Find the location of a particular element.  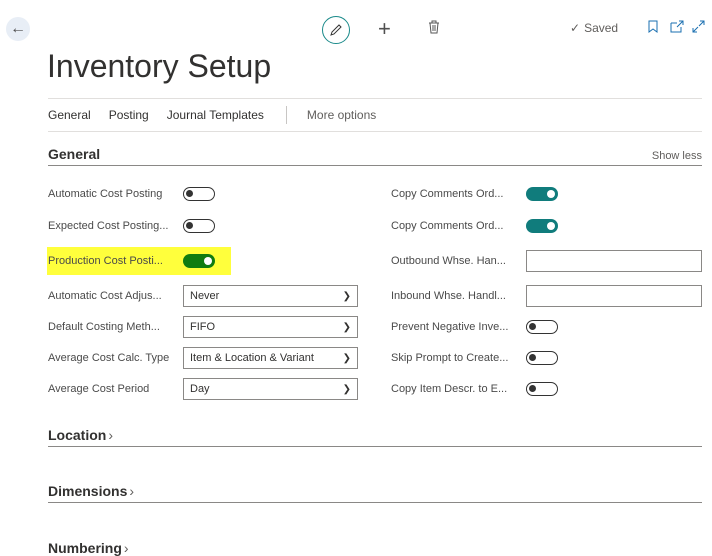

field-automatic-cost-adjustment: Automatic Cost Adjus... Never ❯ is located at coordinates (203, 296).